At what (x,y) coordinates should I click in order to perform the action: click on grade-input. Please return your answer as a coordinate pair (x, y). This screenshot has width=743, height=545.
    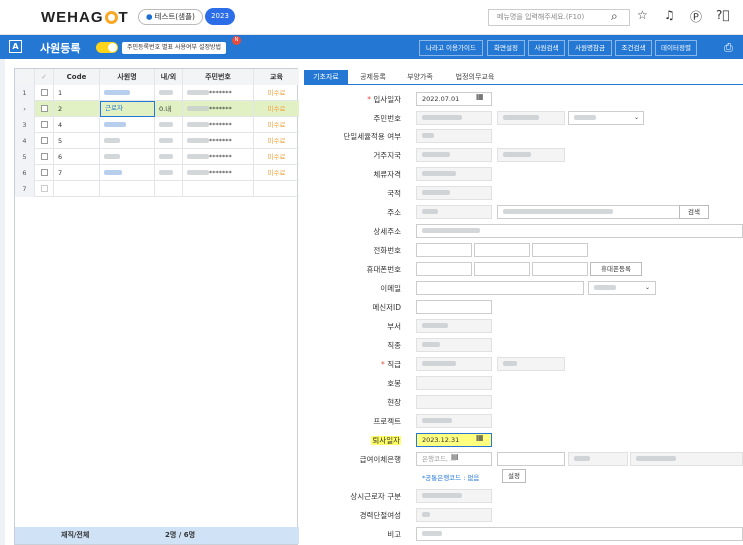
    Looking at the image, I should click on (454, 383).